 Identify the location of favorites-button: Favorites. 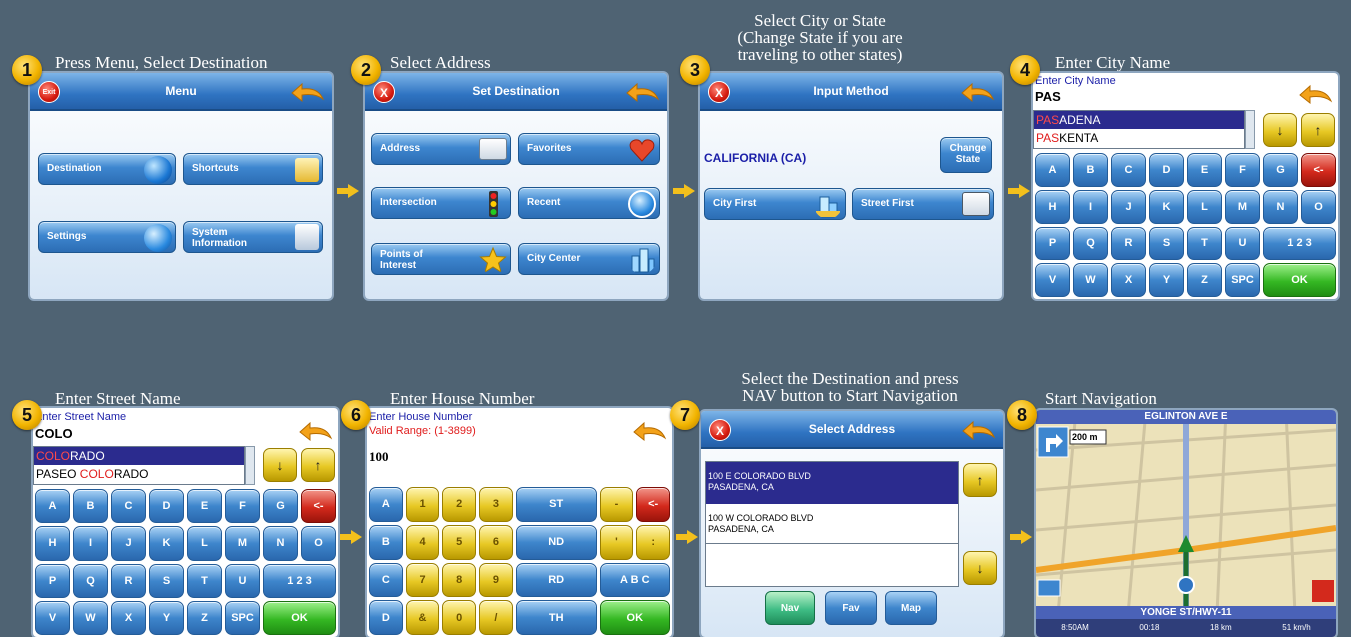
(589, 149).